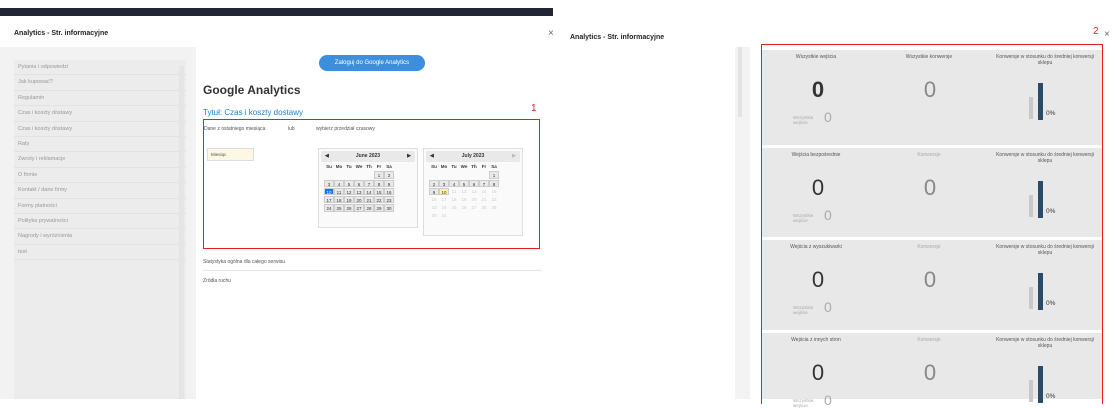  Describe the element at coordinates (100, 222) in the screenshot. I see `sidebar-item: Polityka prywatności` at that location.